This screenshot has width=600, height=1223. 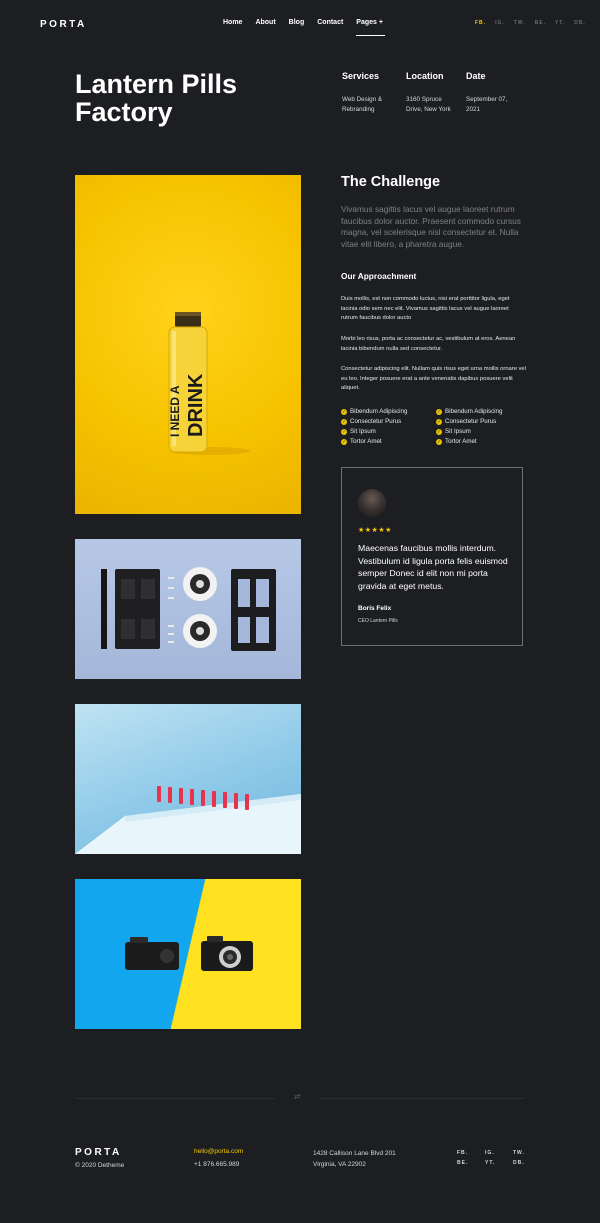 What do you see at coordinates (375, 530) in the screenshot?
I see `rating-stars: ★★★★★` at bounding box center [375, 530].